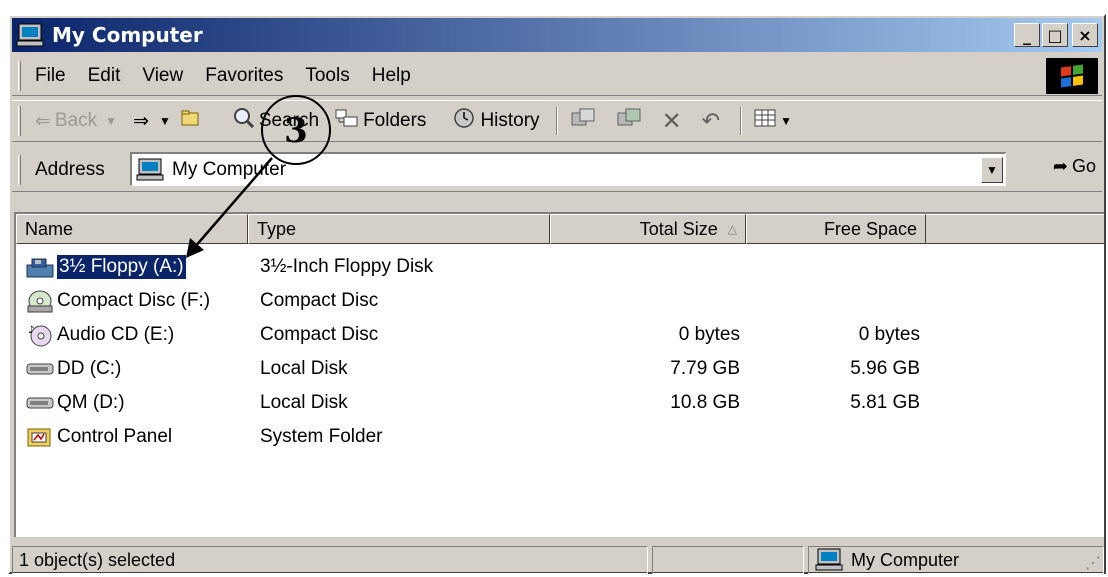  I want to click on list-item-name: Control Panel, so click(99, 437).